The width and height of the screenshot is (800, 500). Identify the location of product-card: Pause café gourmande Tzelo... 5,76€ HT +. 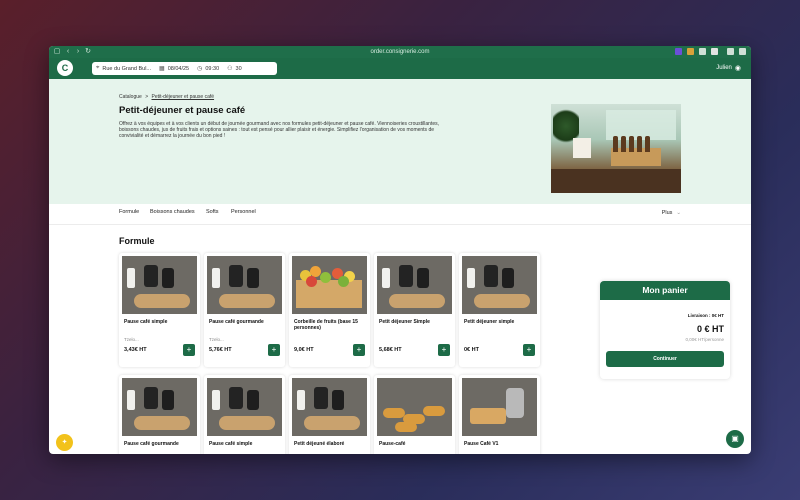
(244, 310).